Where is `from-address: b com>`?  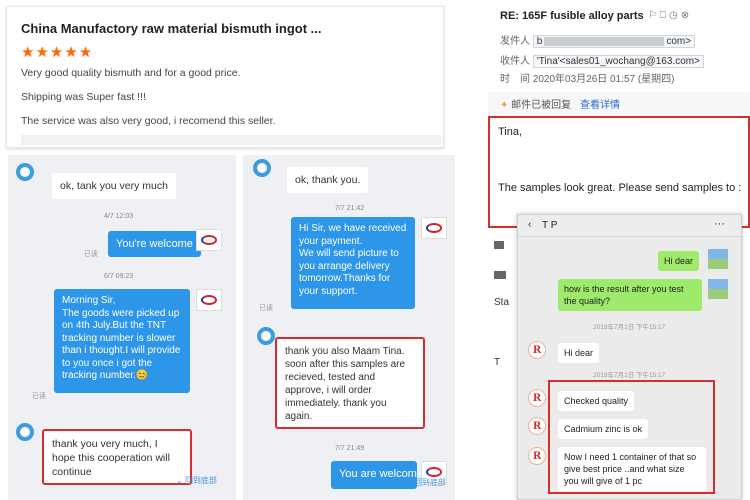
from-address: b com> is located at coordinates (614, 41).